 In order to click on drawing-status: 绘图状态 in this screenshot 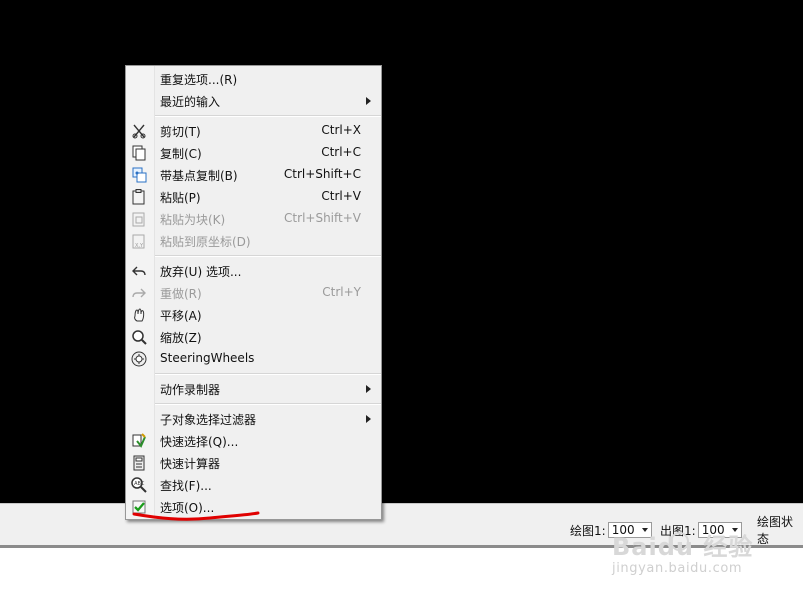, I will do `click(780, 530)`.